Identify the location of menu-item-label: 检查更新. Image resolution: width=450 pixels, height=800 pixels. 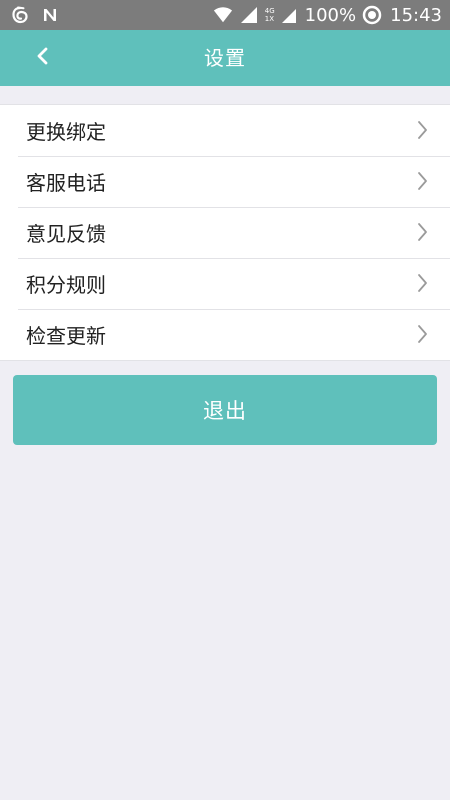
(66, 336).